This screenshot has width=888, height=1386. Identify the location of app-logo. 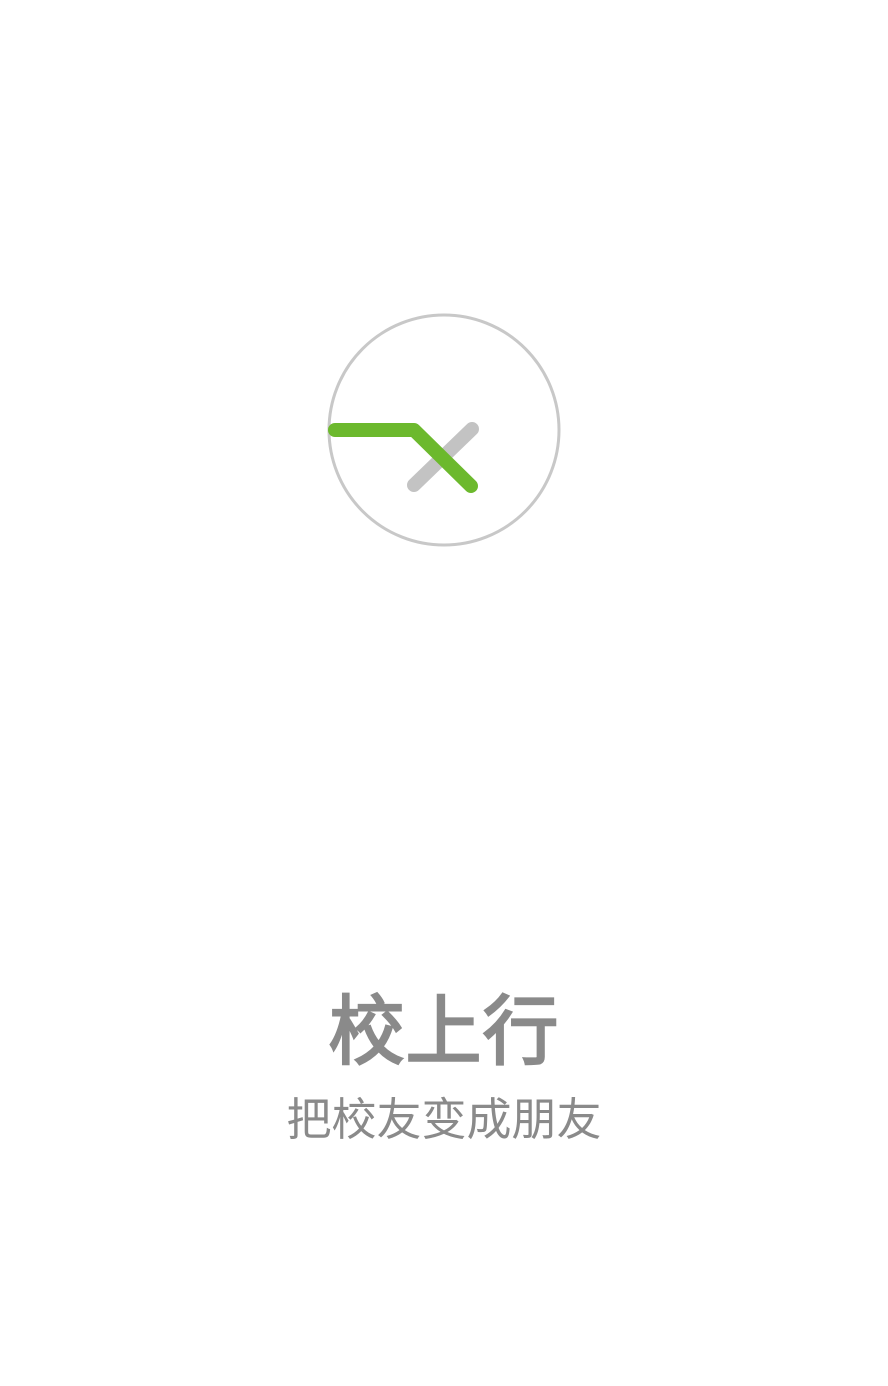
(444, 430).